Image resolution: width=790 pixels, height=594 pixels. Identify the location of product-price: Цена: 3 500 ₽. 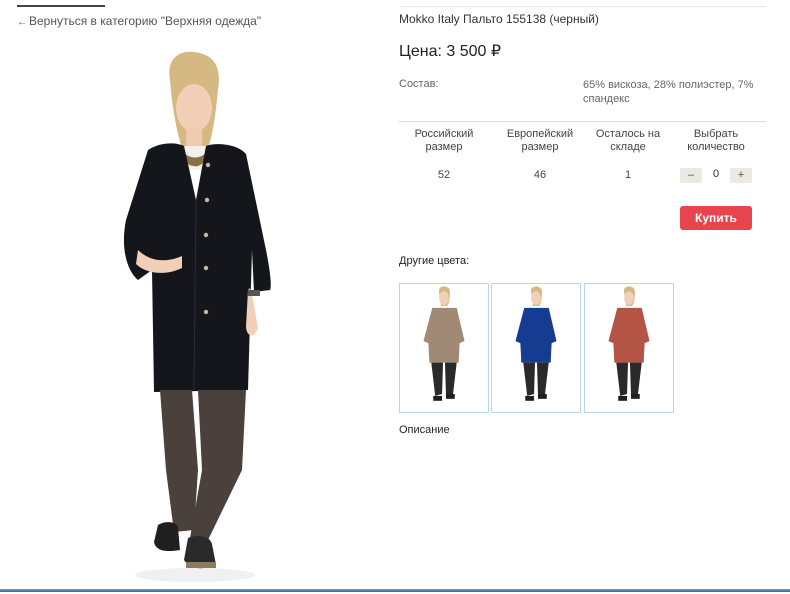
(450, 51).